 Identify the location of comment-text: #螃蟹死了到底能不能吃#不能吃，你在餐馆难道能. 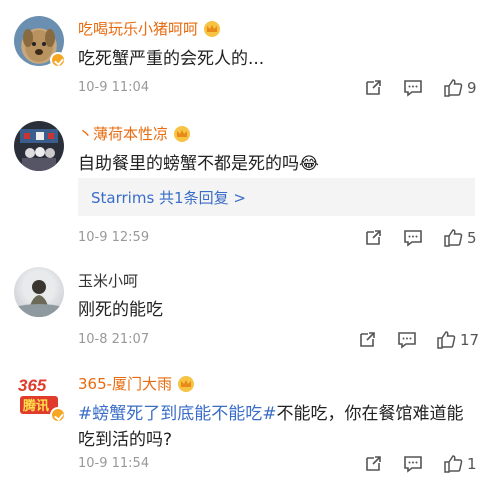
(271, 414).